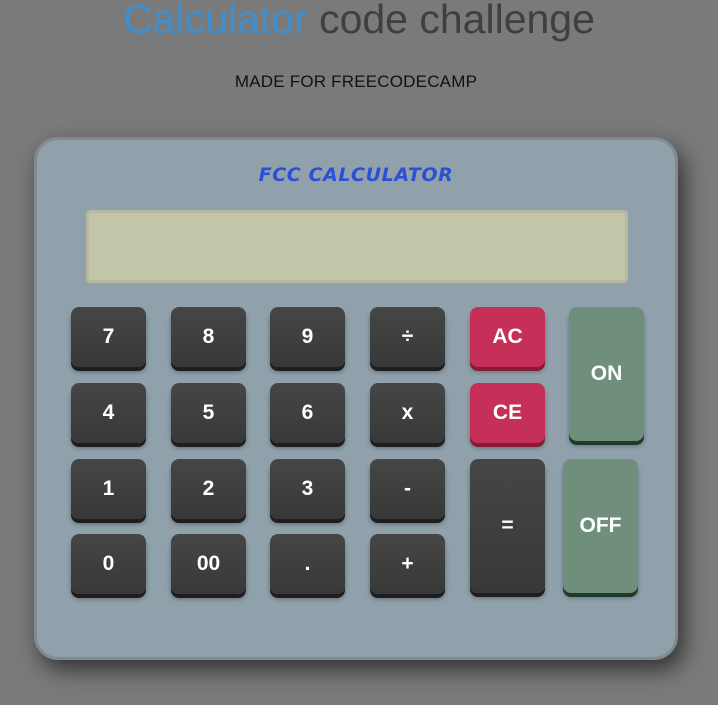 The width and height of the screenshot is (718, 705). I want to click on key-1: 1, so click(108, 489).